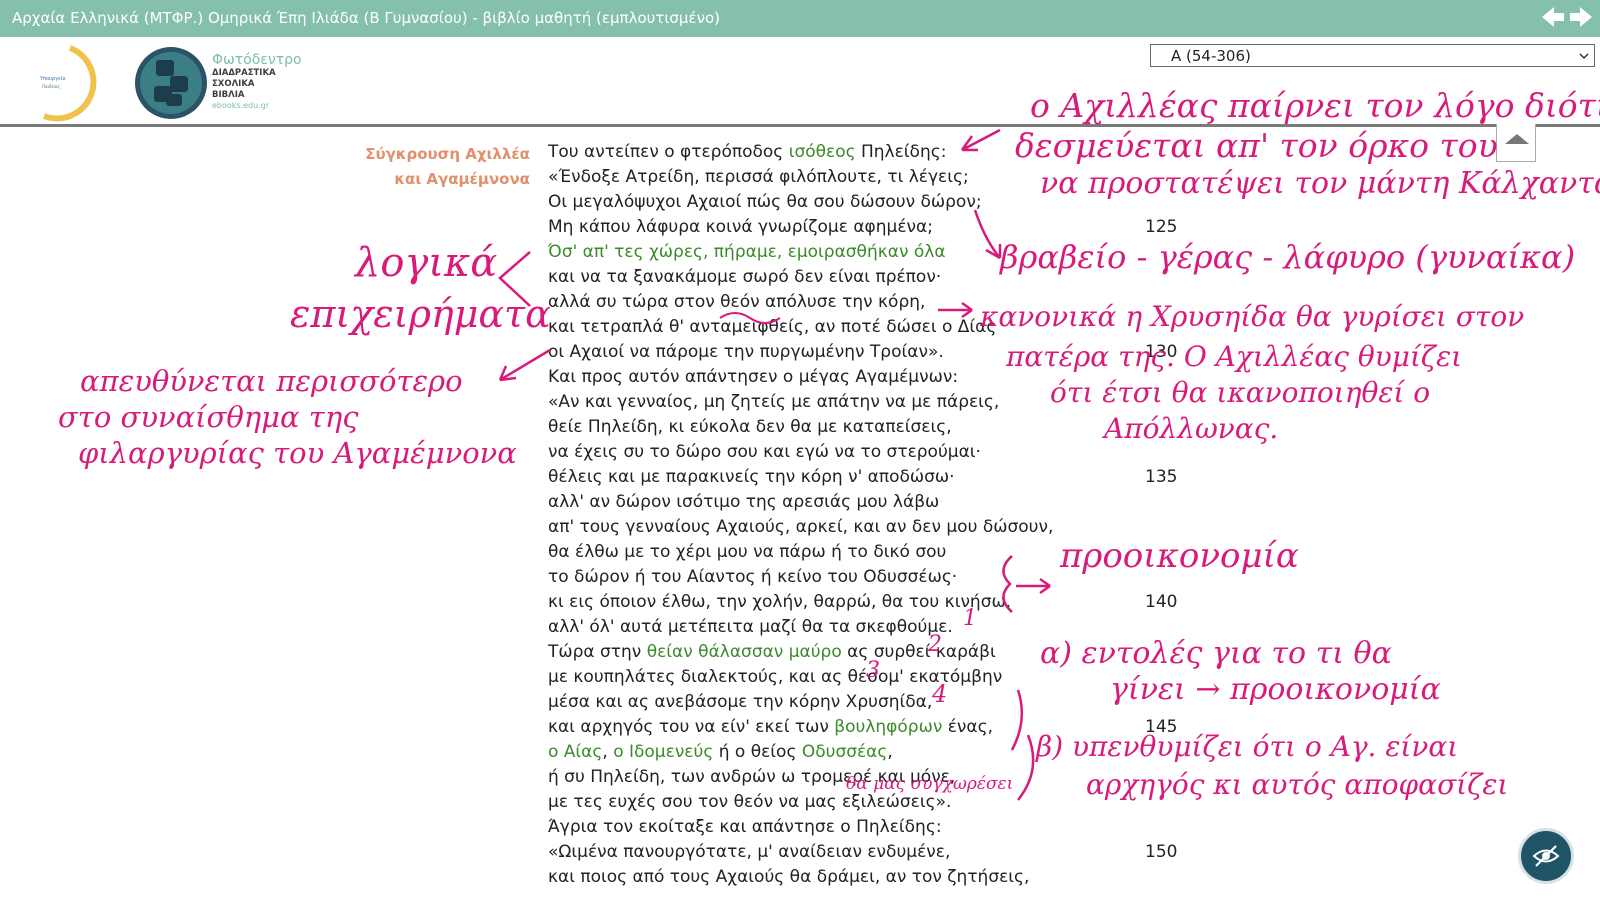  I want to click on eye-slash-icon, so click(1546, 856).